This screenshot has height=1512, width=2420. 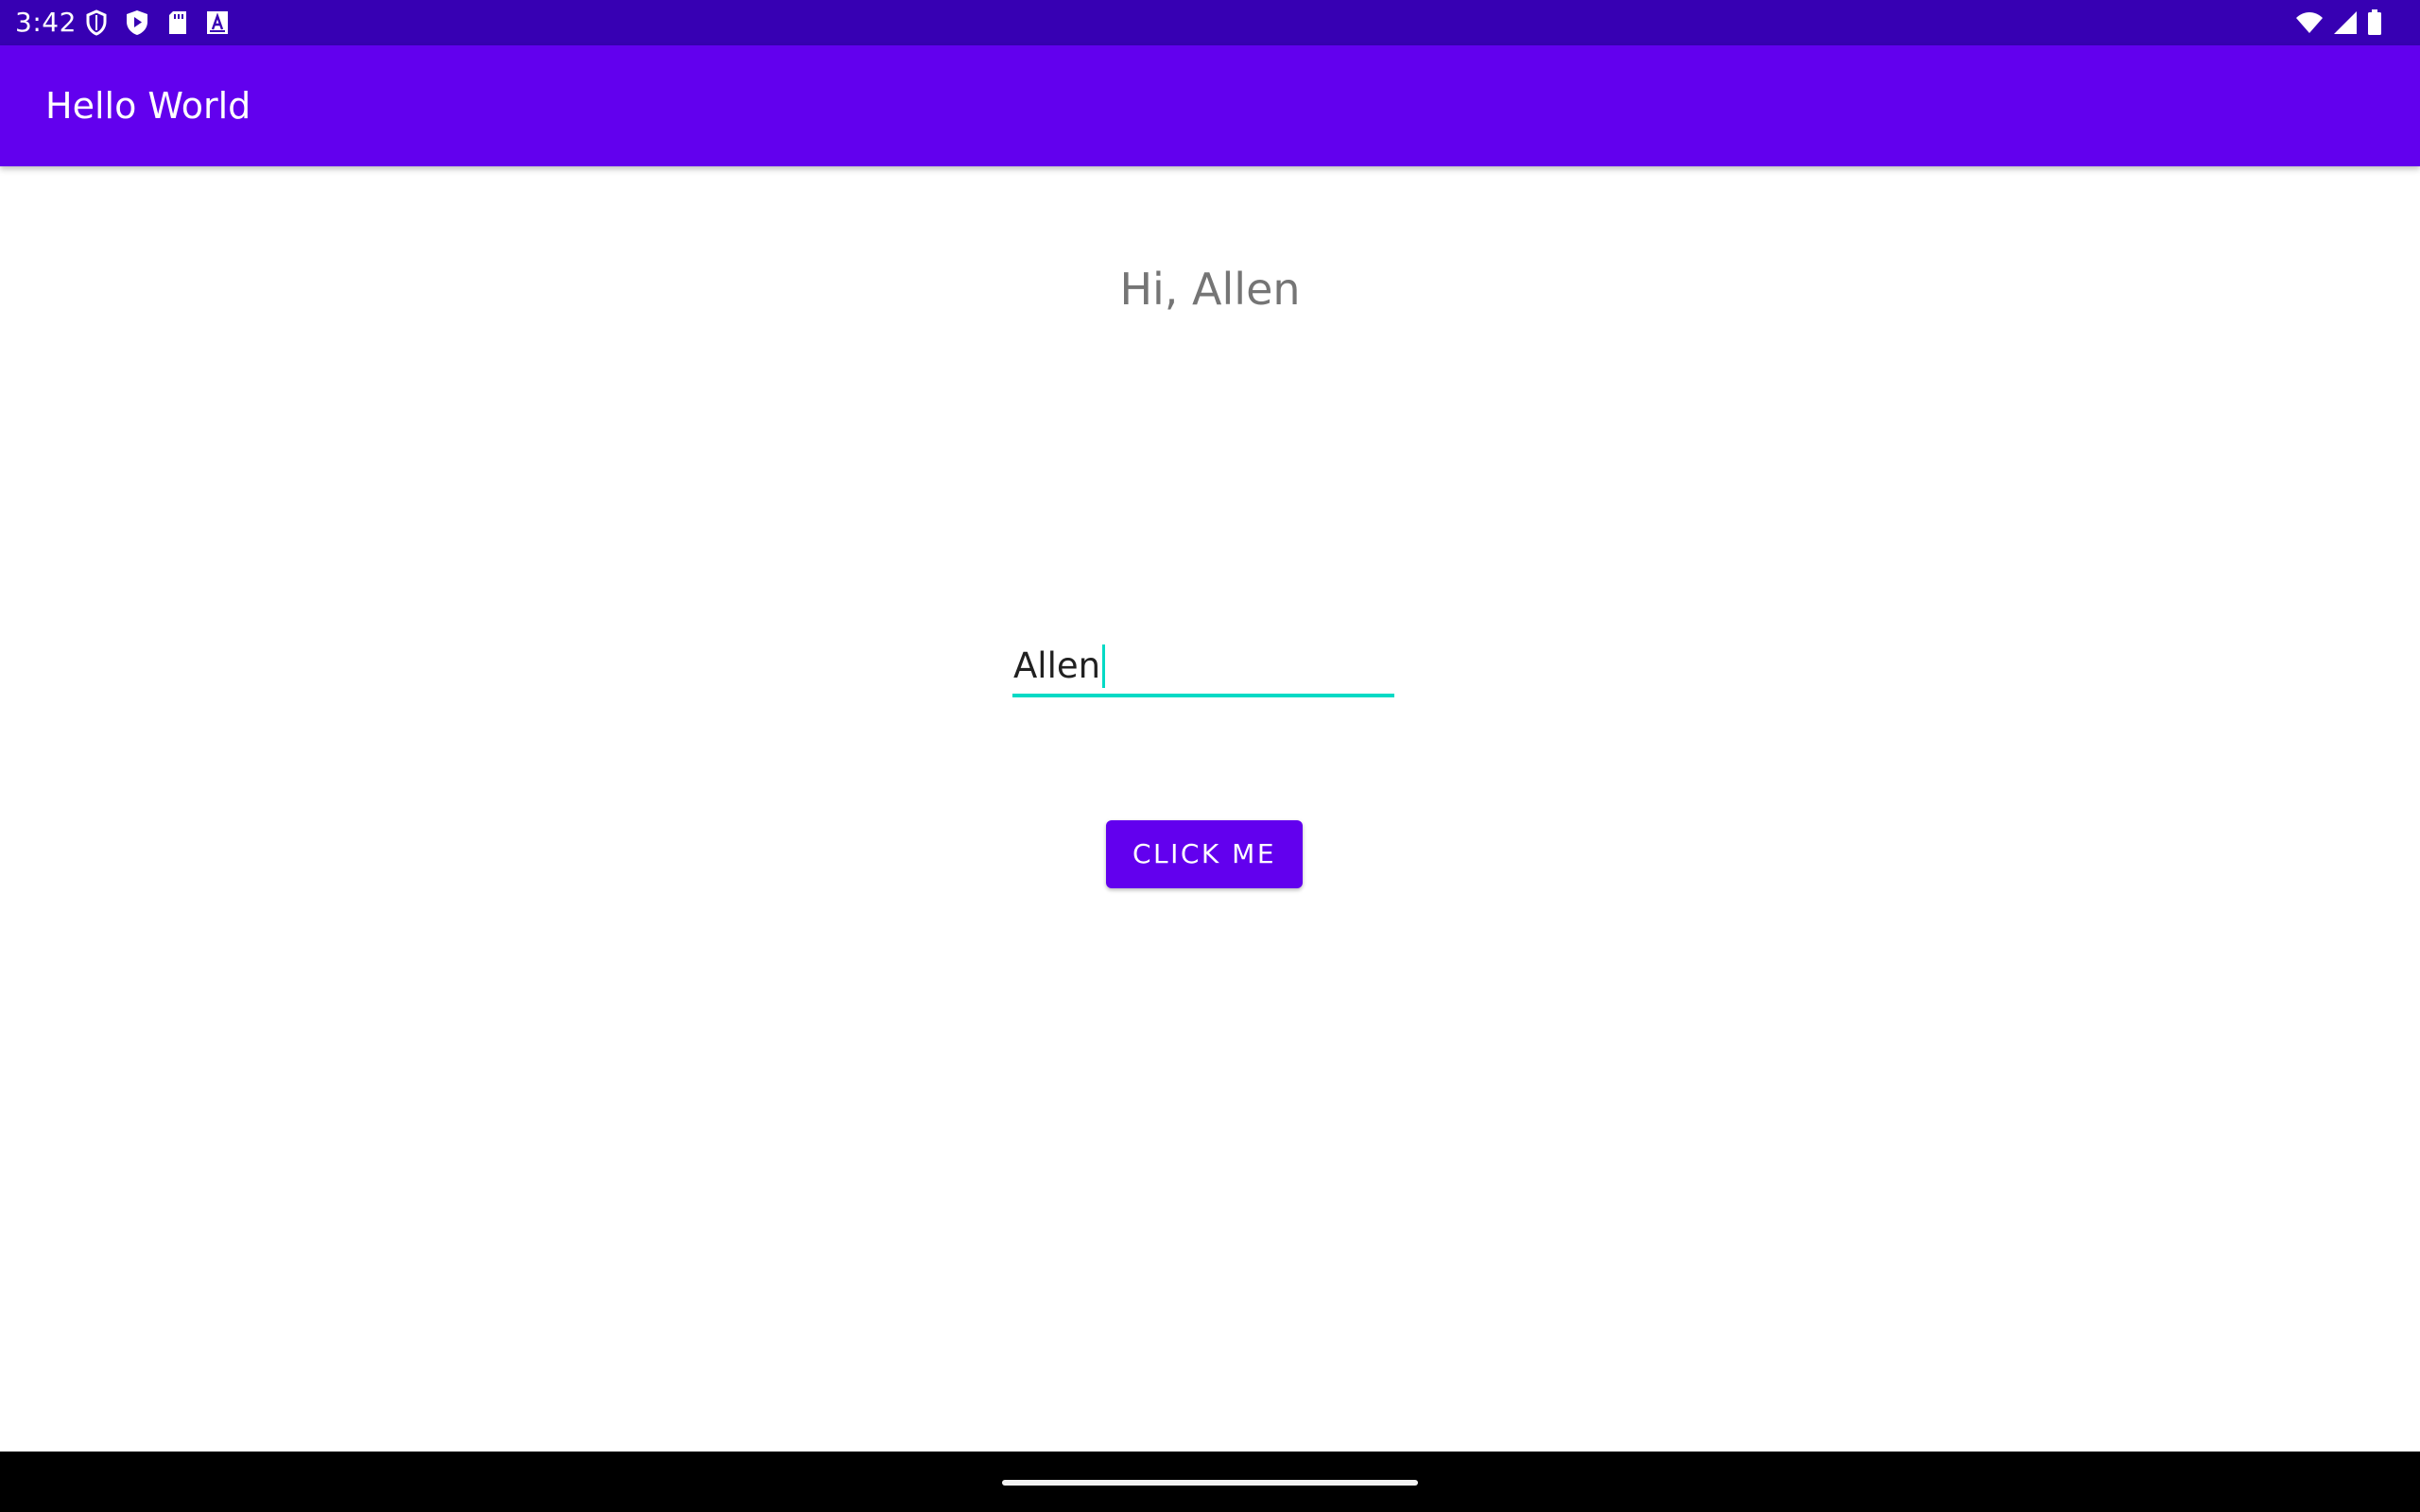 I want to click on home-gesture-handle, so click(x=1210, y=1483).